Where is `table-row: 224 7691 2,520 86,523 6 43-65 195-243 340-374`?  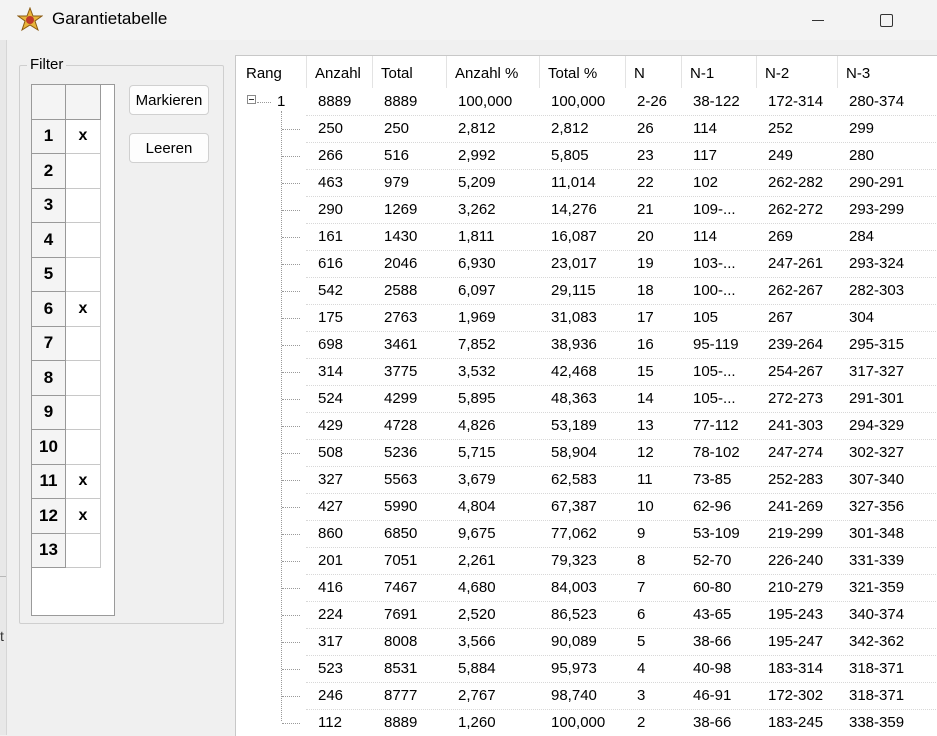 table-row: 224 7691 2,520 86,523 6 43-65 195-243 340-374 is located at coordinates (586, 615).